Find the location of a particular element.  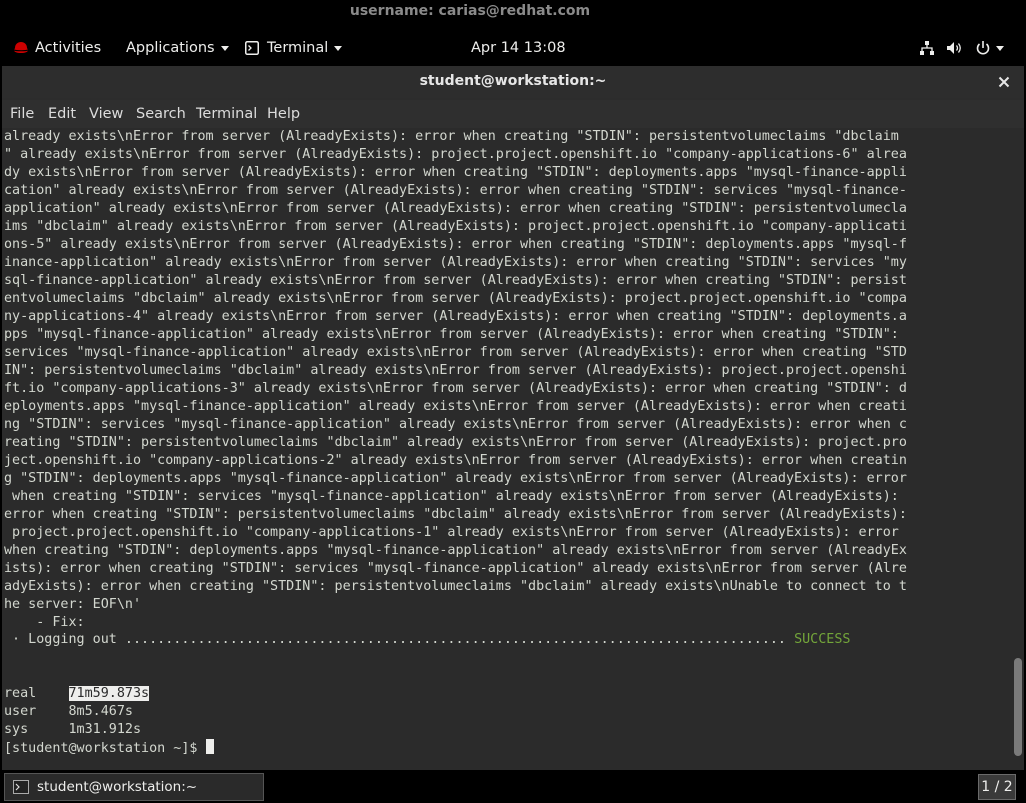

close-icon is located at coordinates (1004, 82).